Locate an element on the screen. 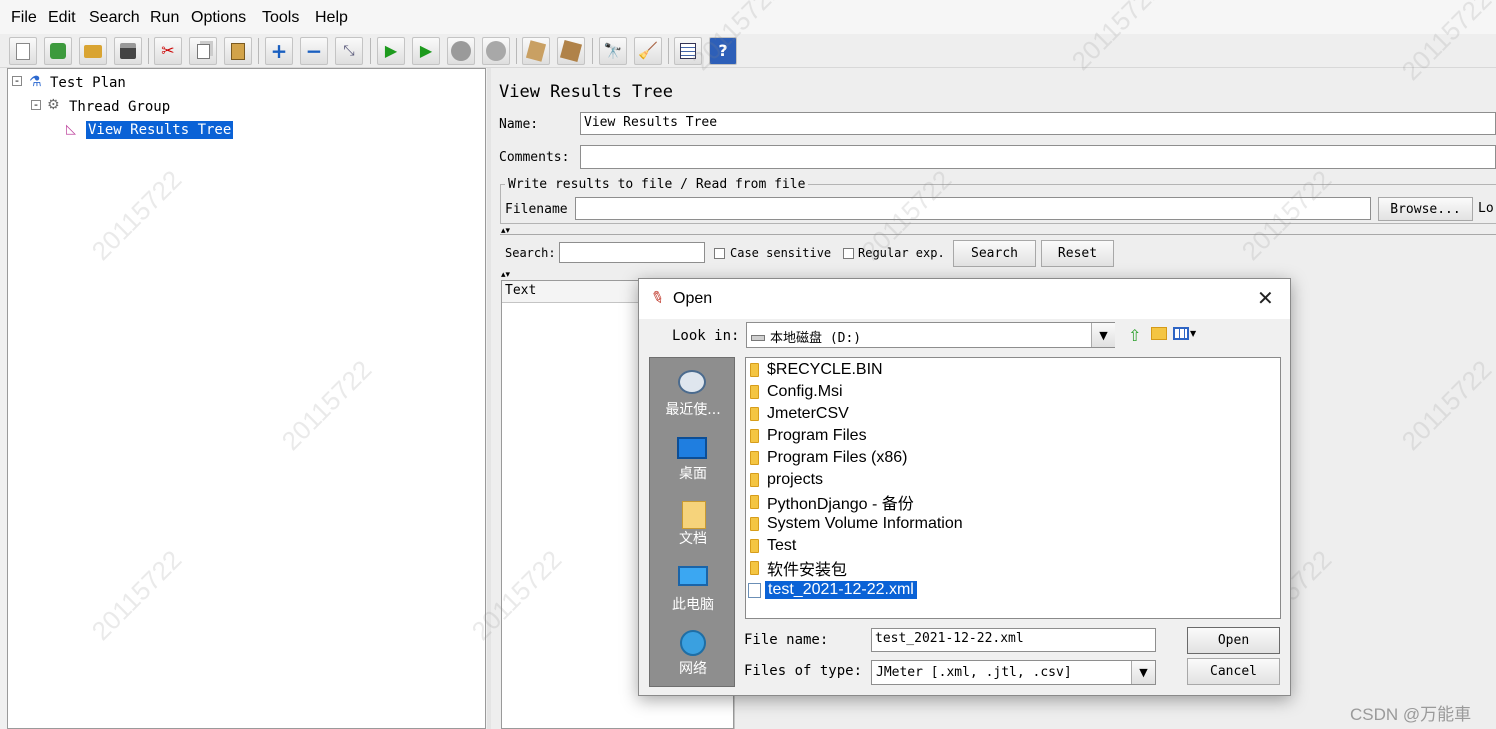 Image resolution: width=1496 pixels, height=729 pixels. menu-options: Options is located at coordinates (218, 18).